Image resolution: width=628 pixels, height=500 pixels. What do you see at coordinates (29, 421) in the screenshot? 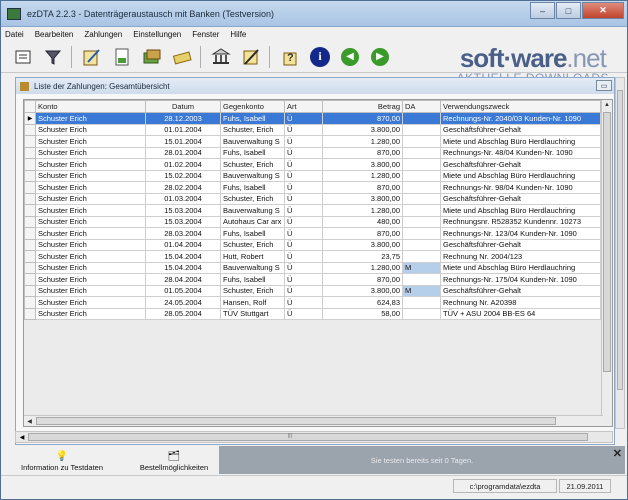
I see `scroll-left-arrow-icon: ◀` at bounding box center [29, 421].